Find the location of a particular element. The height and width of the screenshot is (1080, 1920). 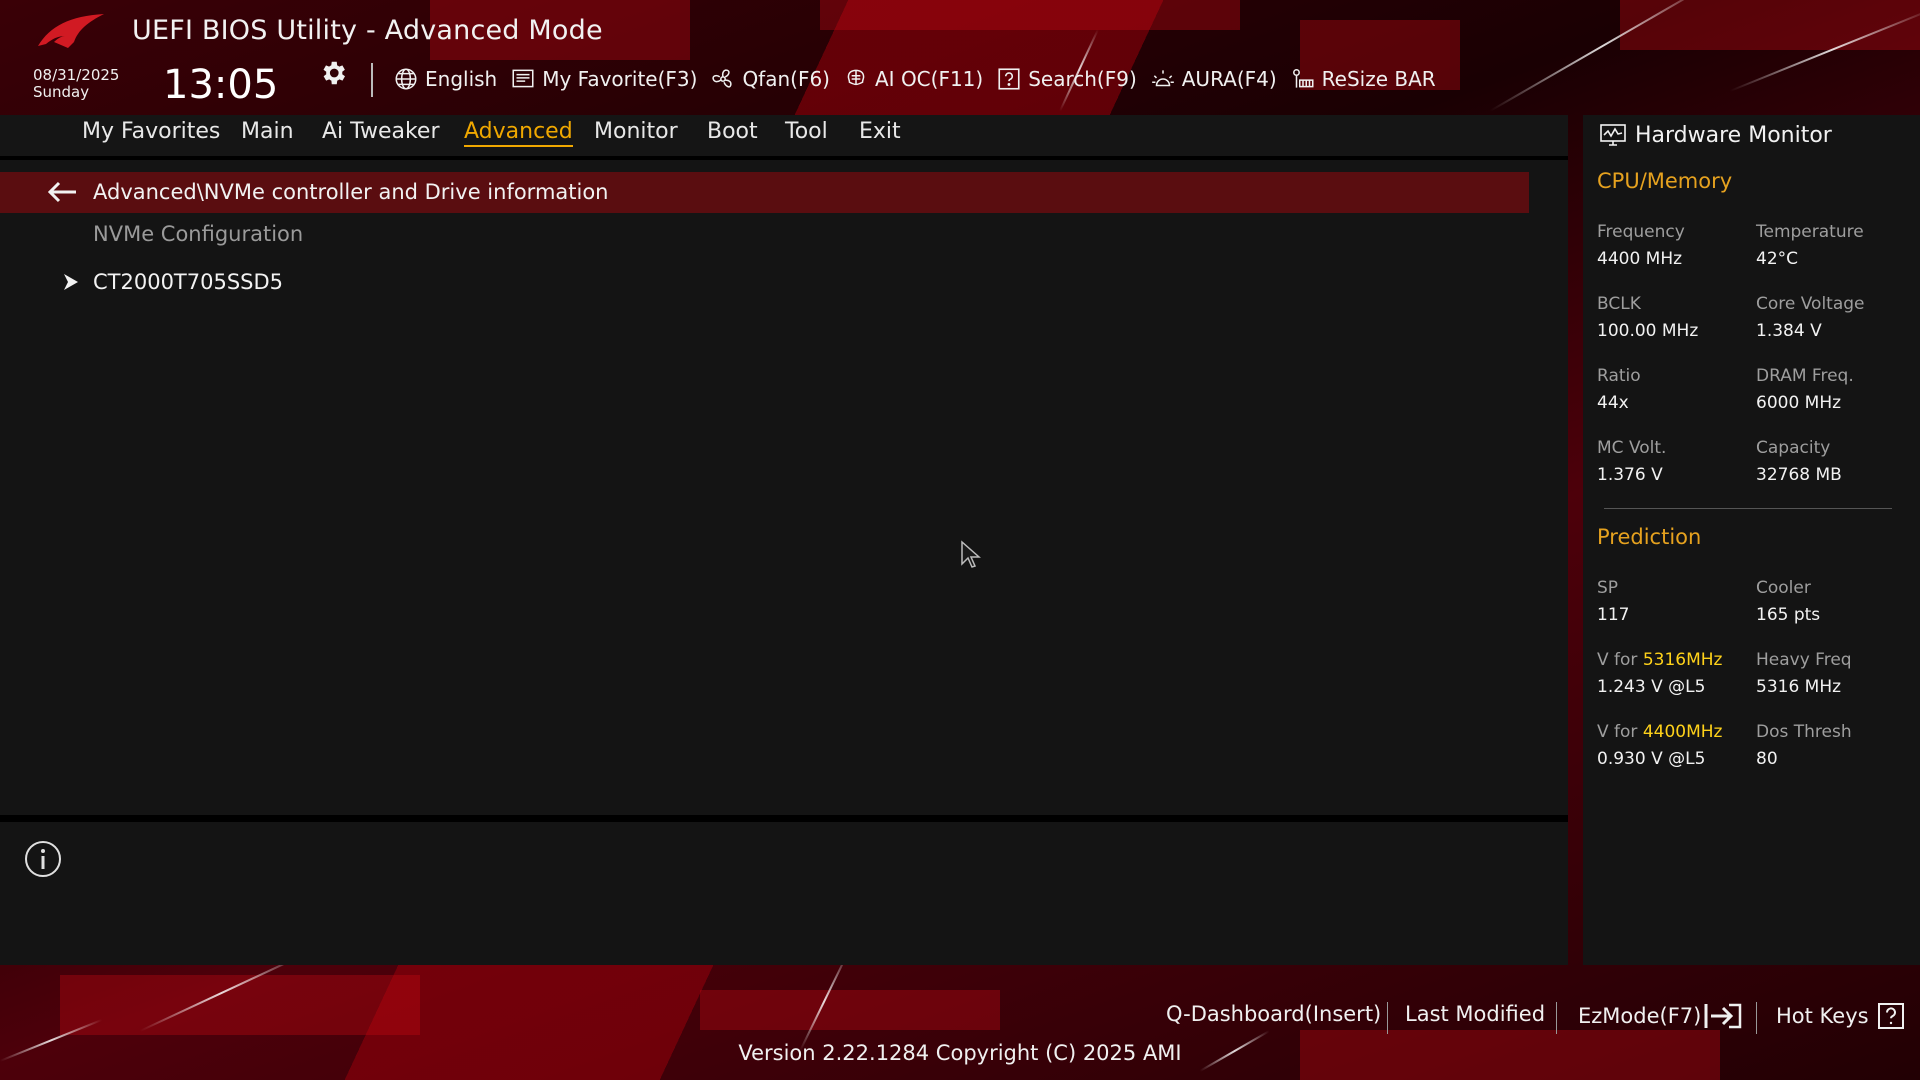

chevron-right-icon is located at coordinates (71, 282).